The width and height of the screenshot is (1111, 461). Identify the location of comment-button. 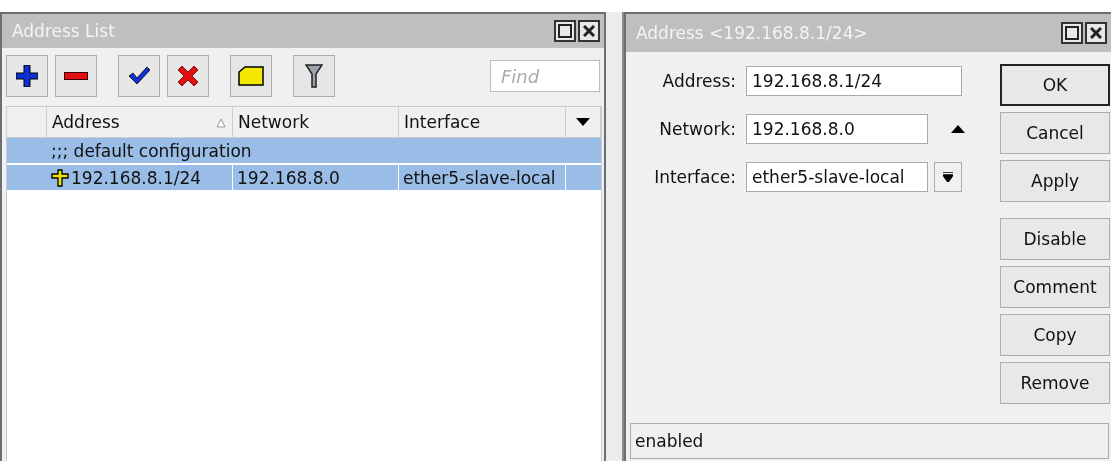
(251, 76).